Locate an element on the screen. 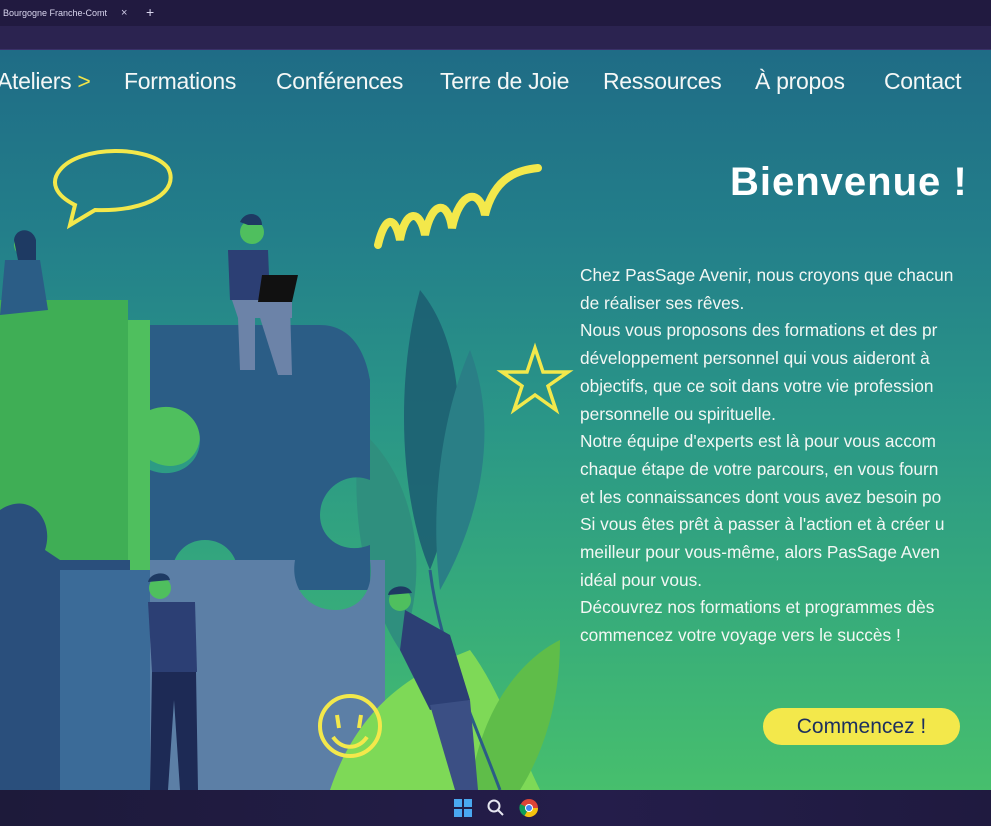 The image size is (991, 826). address-bar is located at coordinates (495, 38).